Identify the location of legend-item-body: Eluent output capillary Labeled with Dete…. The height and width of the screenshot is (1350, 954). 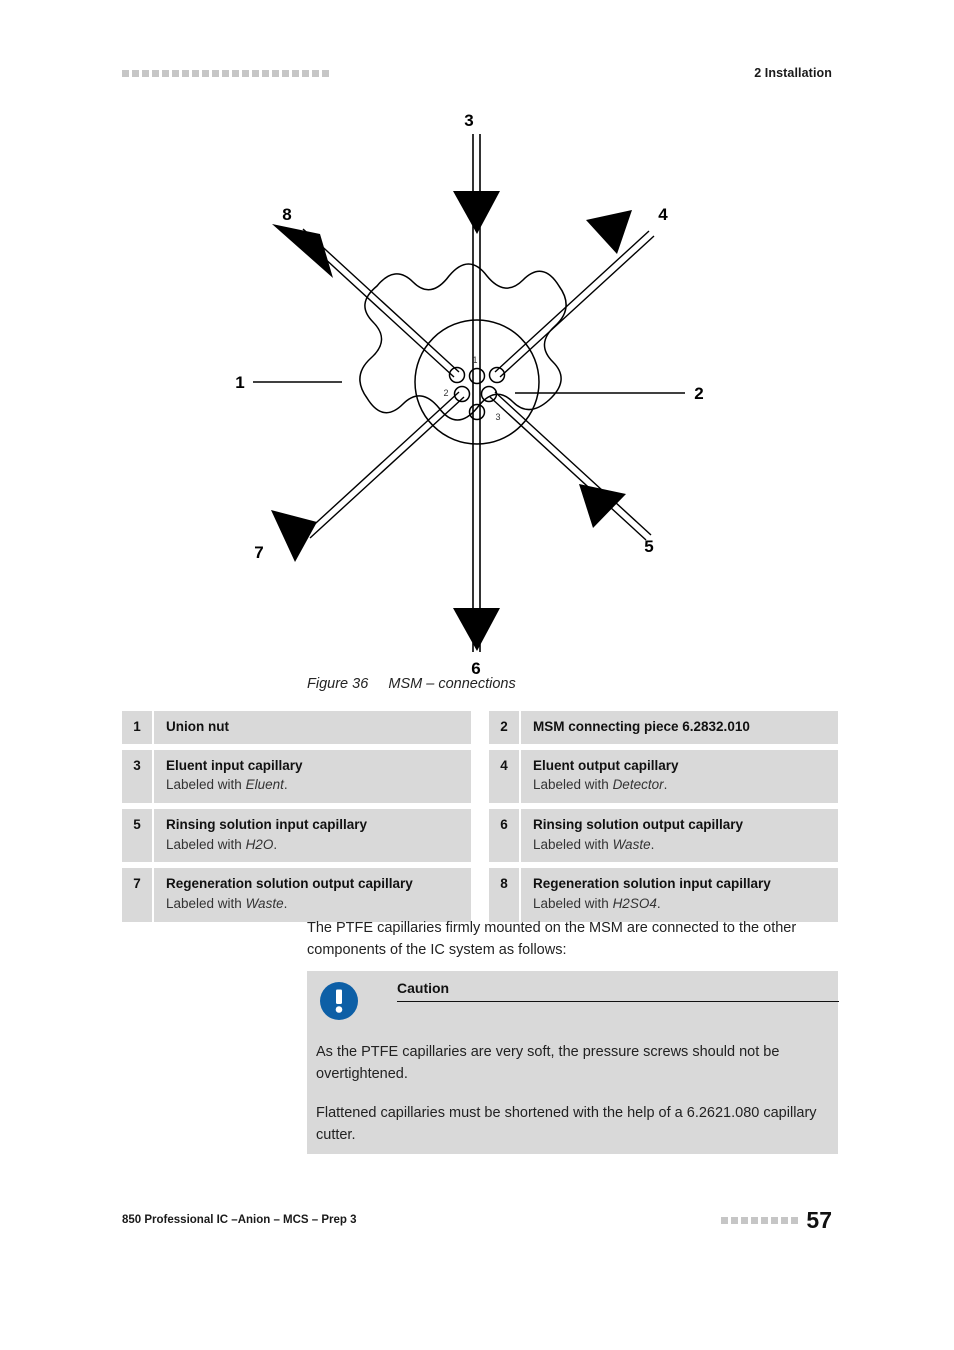
(604, 776).